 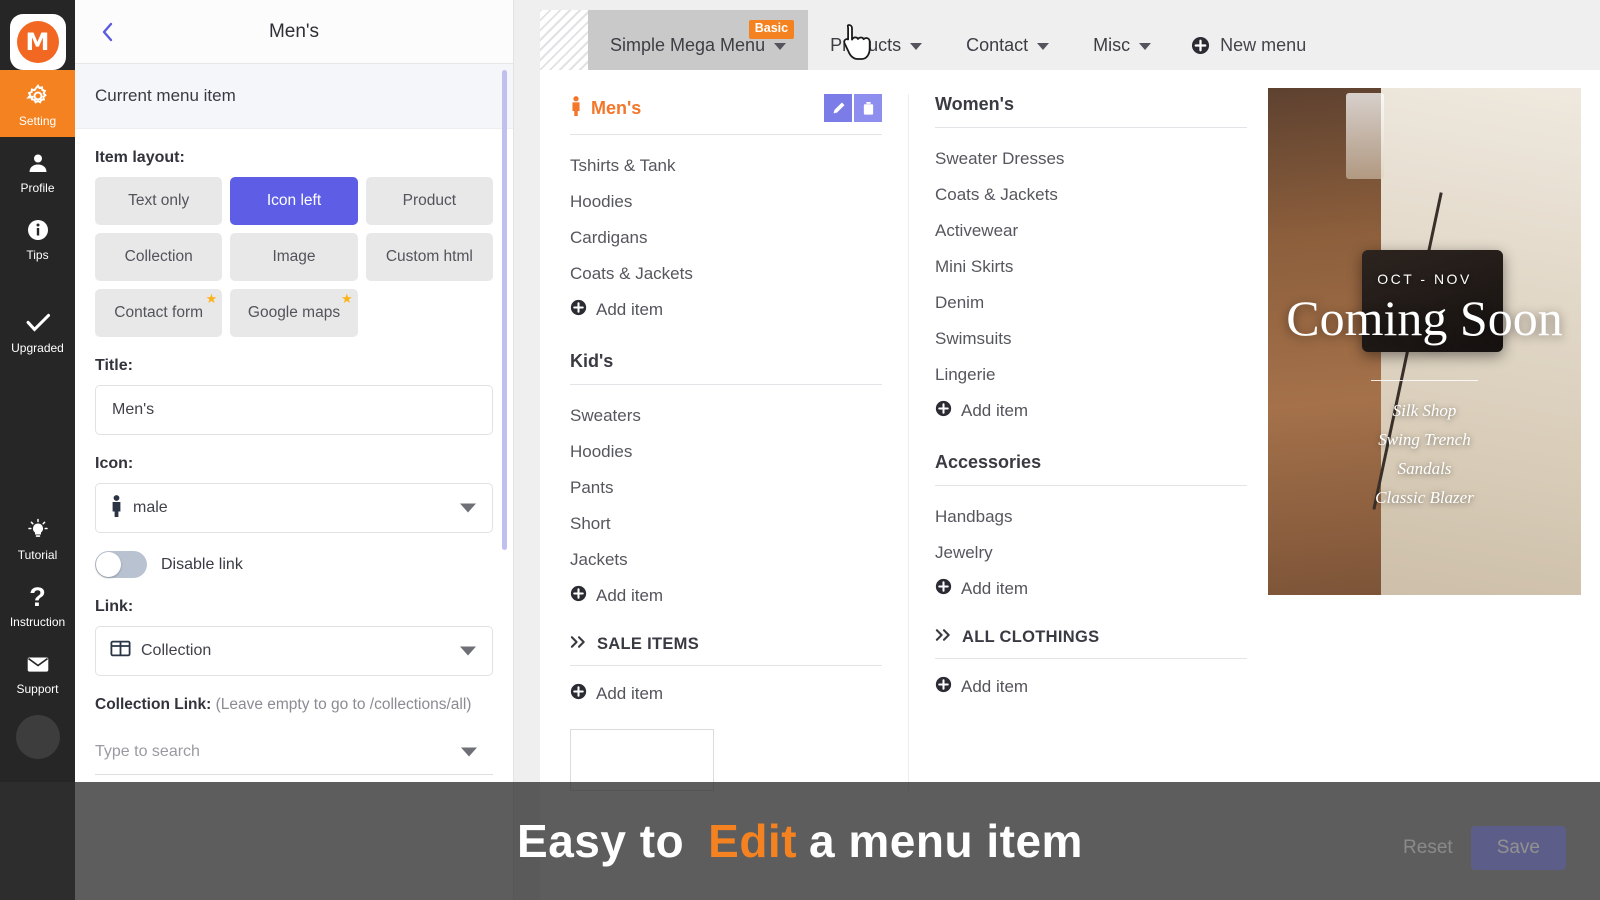 I want to click on rail-item-tips: Tips, so click(x=37, y=237).